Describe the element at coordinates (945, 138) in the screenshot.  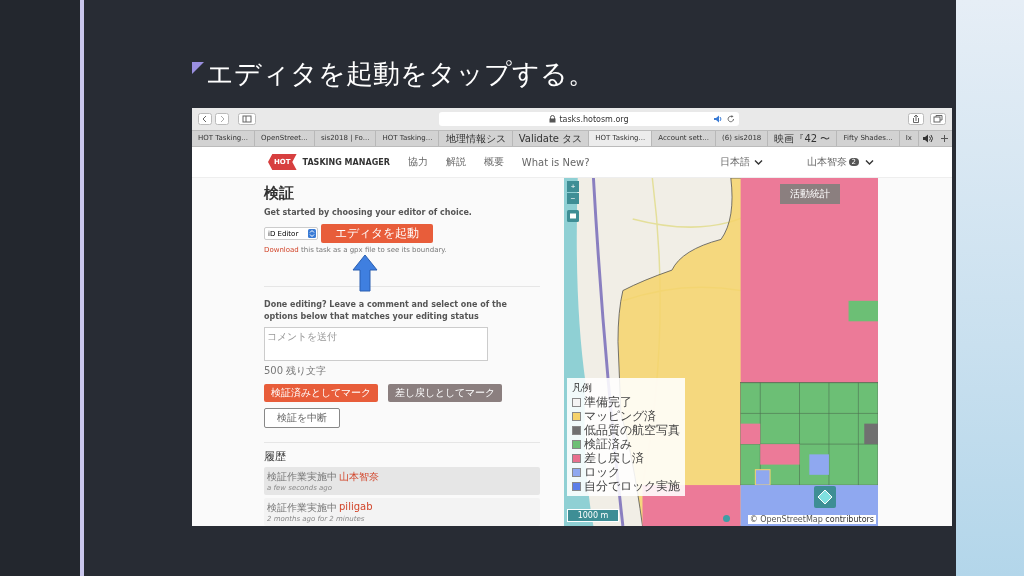
I see `plus-icon` at that location.